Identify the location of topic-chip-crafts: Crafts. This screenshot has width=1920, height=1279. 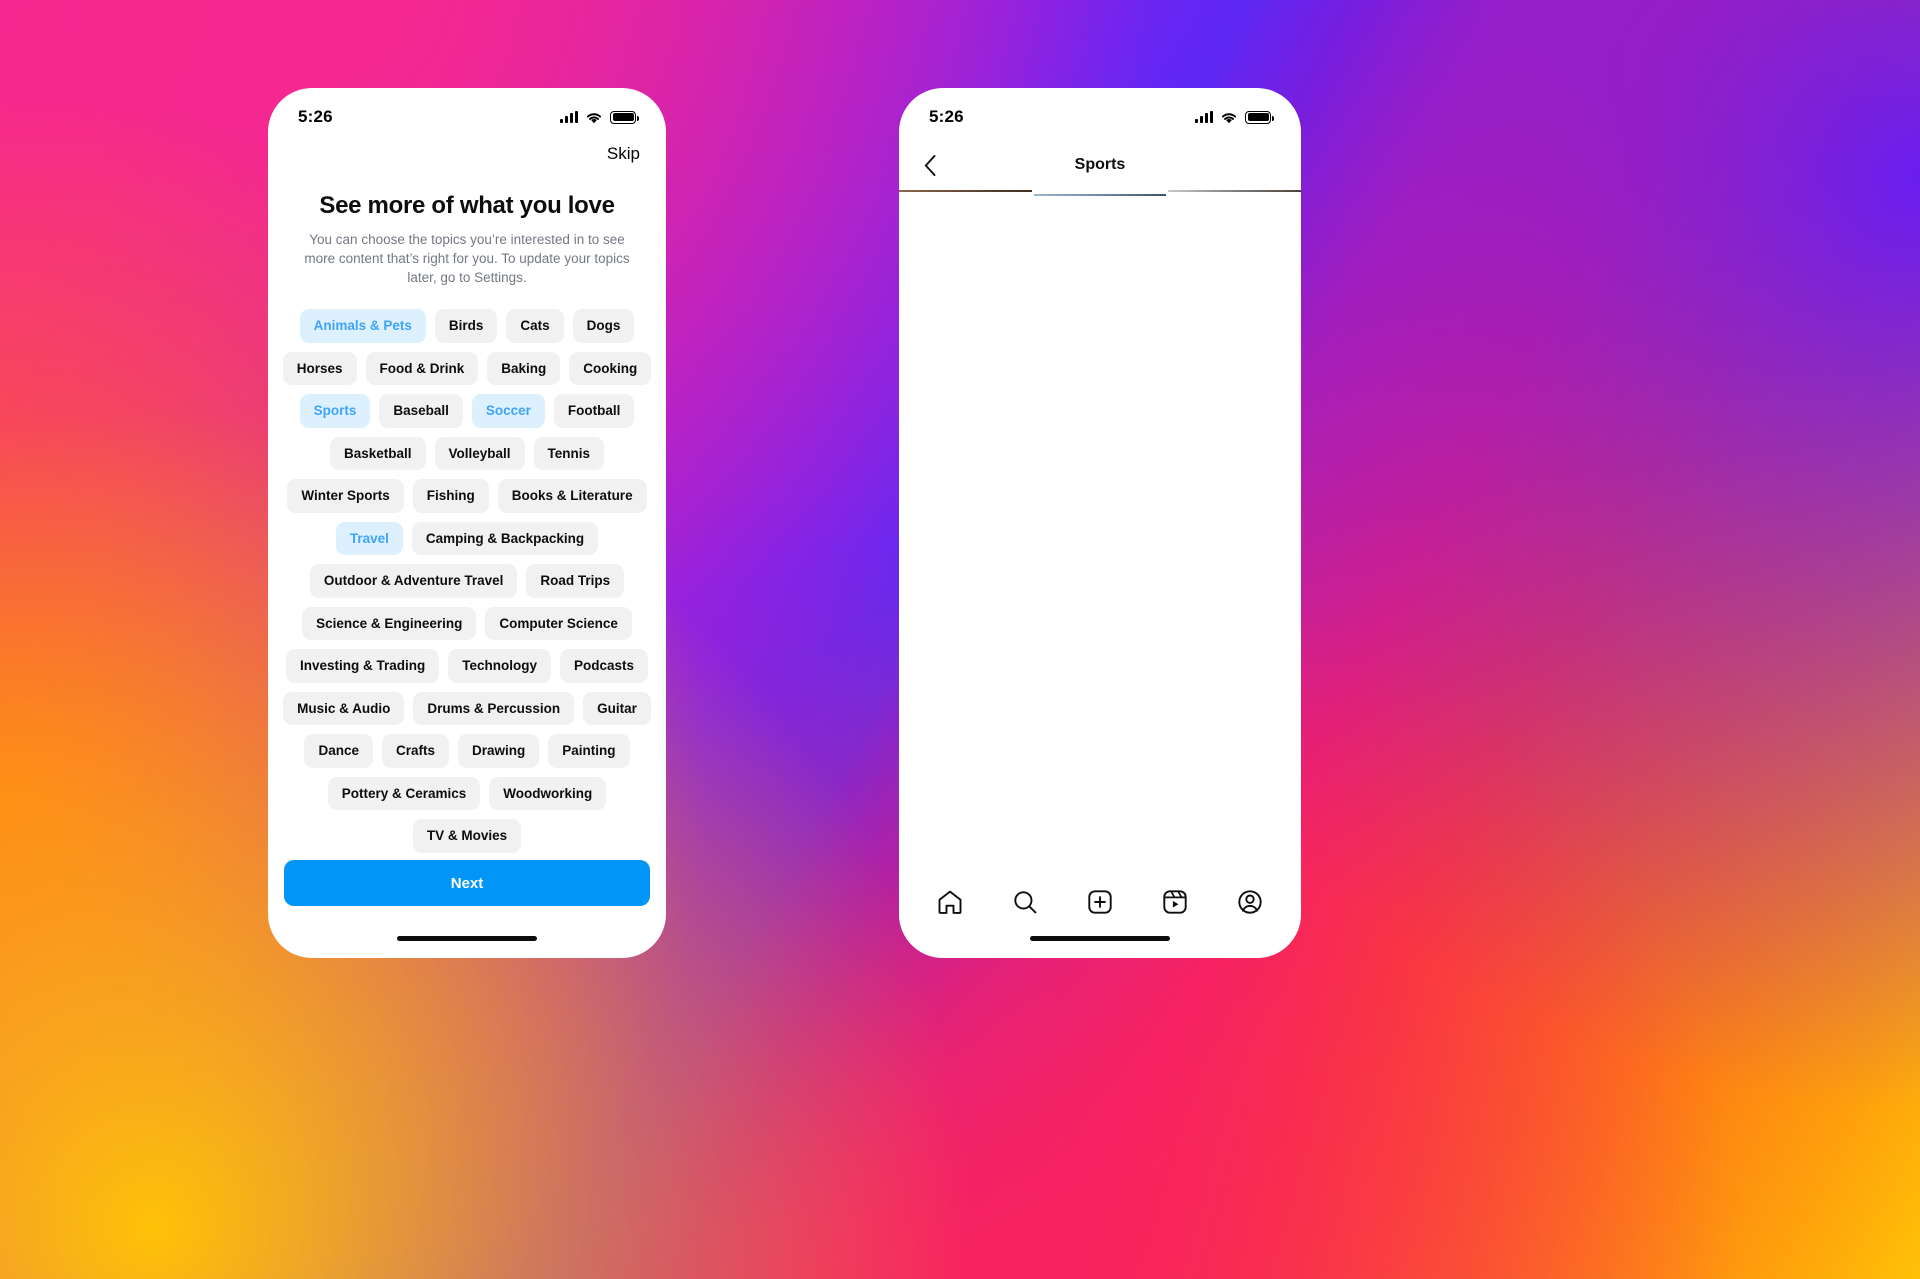
(416, 751).